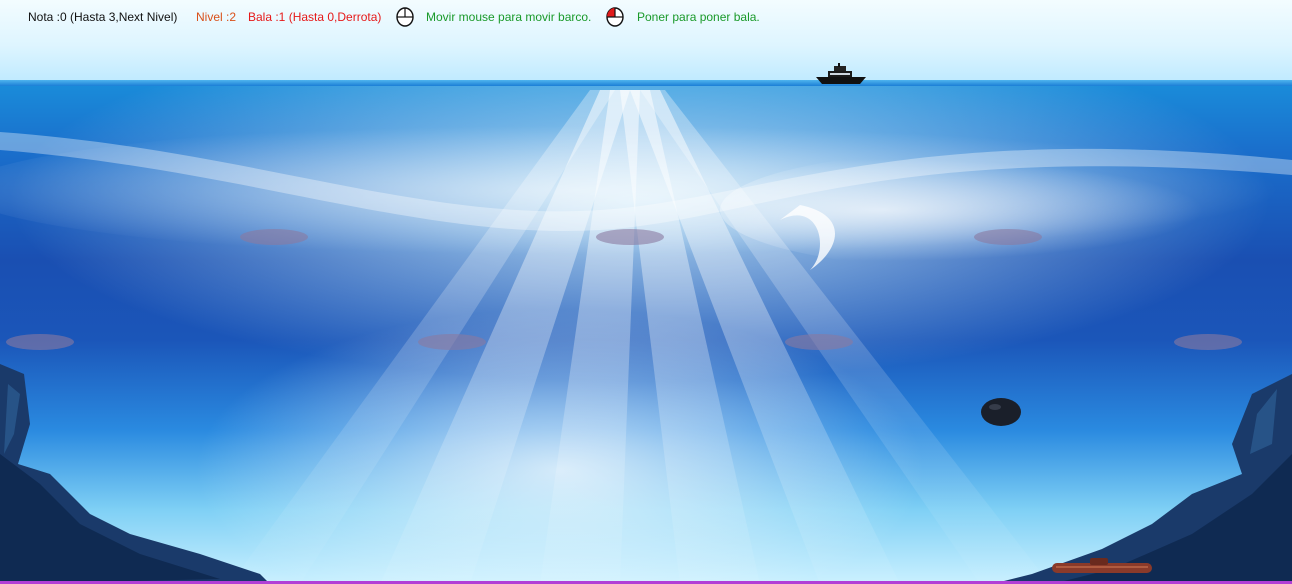 This screenshot has width=1292, height=584. What do you see at coordinates (509, 17) in the screenshot?
I see `move-hint-label: Movir mouse para movir barco.` at bounding box center [509, 17].